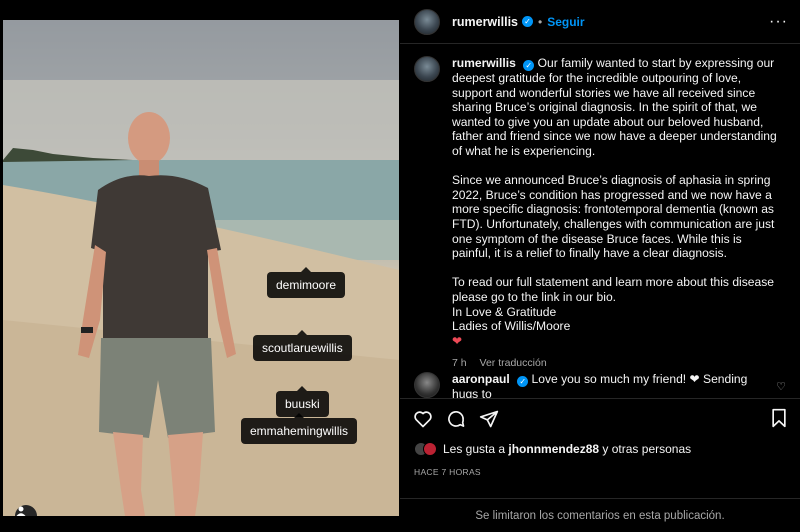  Describe the element at coordinates (600, 22) in the screenshot. I see `post-header: rumerwillis ✓ • Seguir ···` at that location.